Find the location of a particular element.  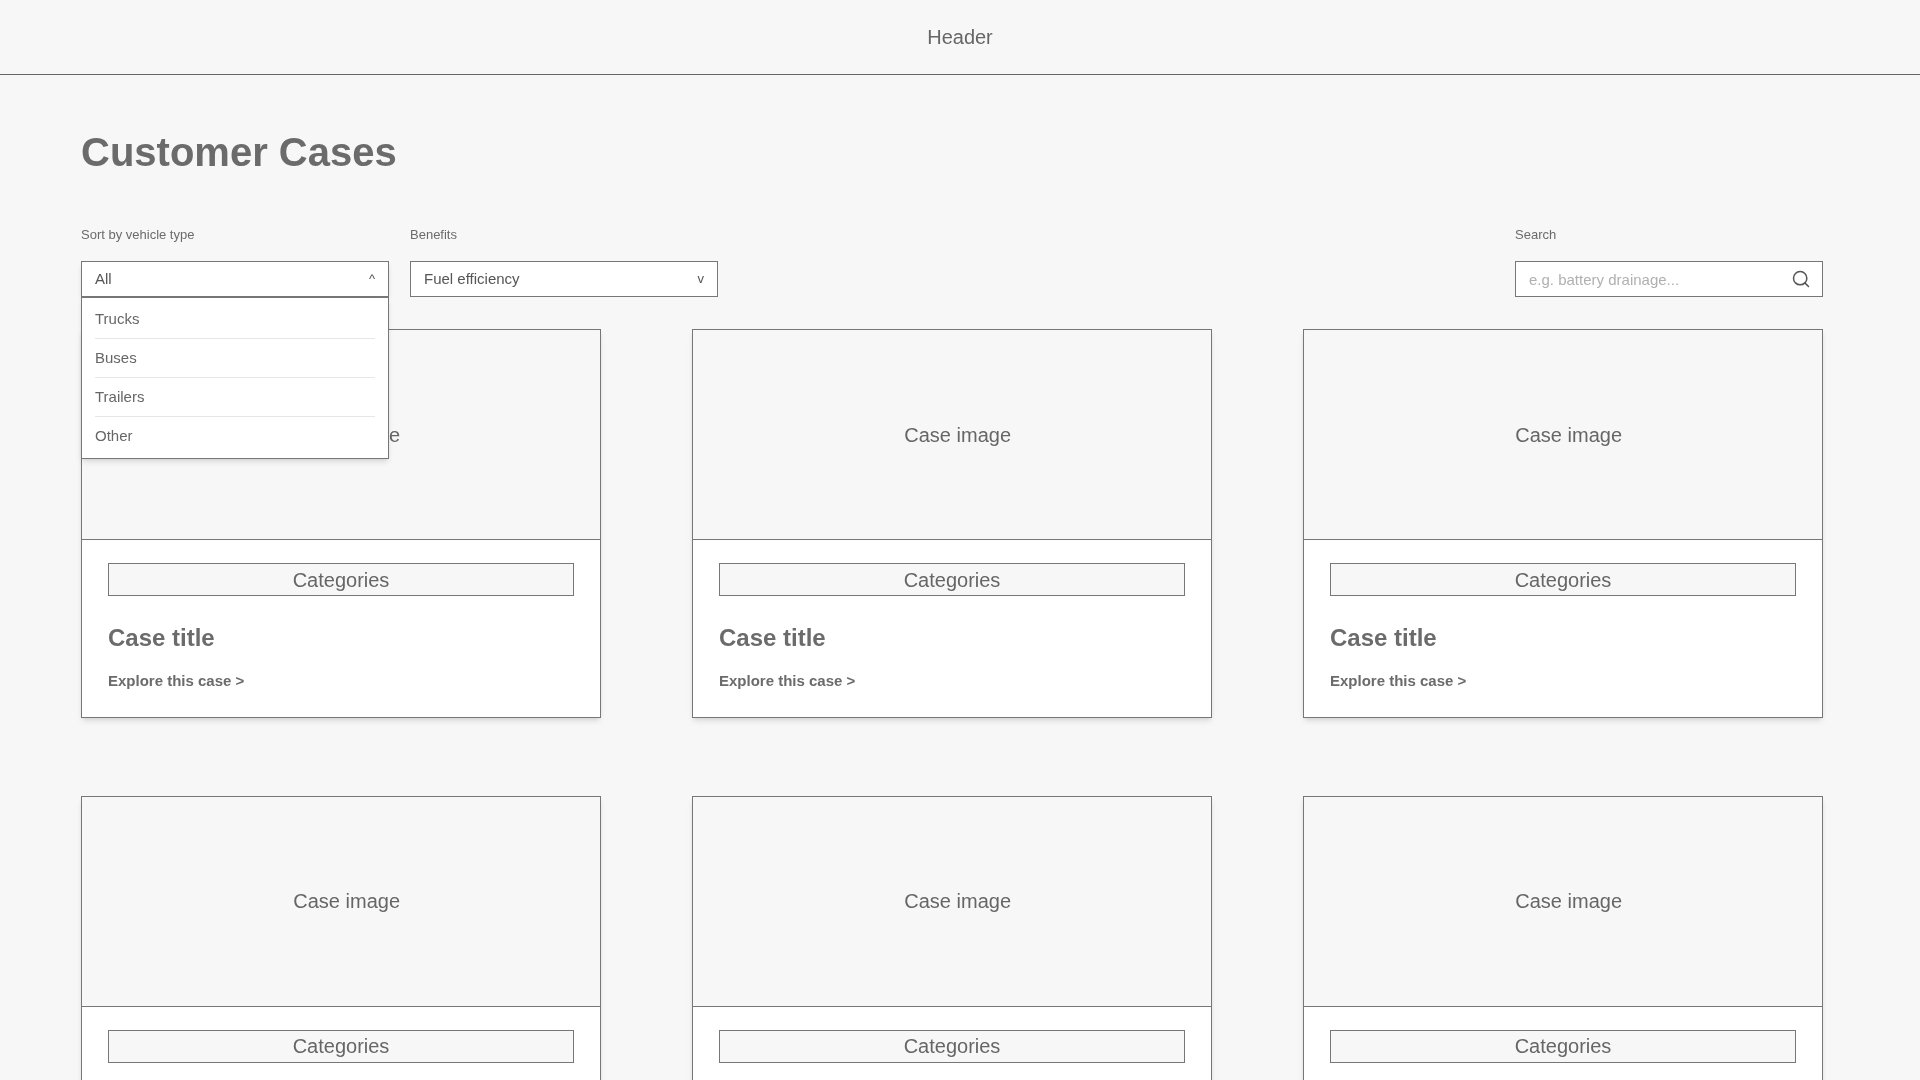

image-label: e is located at coordinates (393, 435).